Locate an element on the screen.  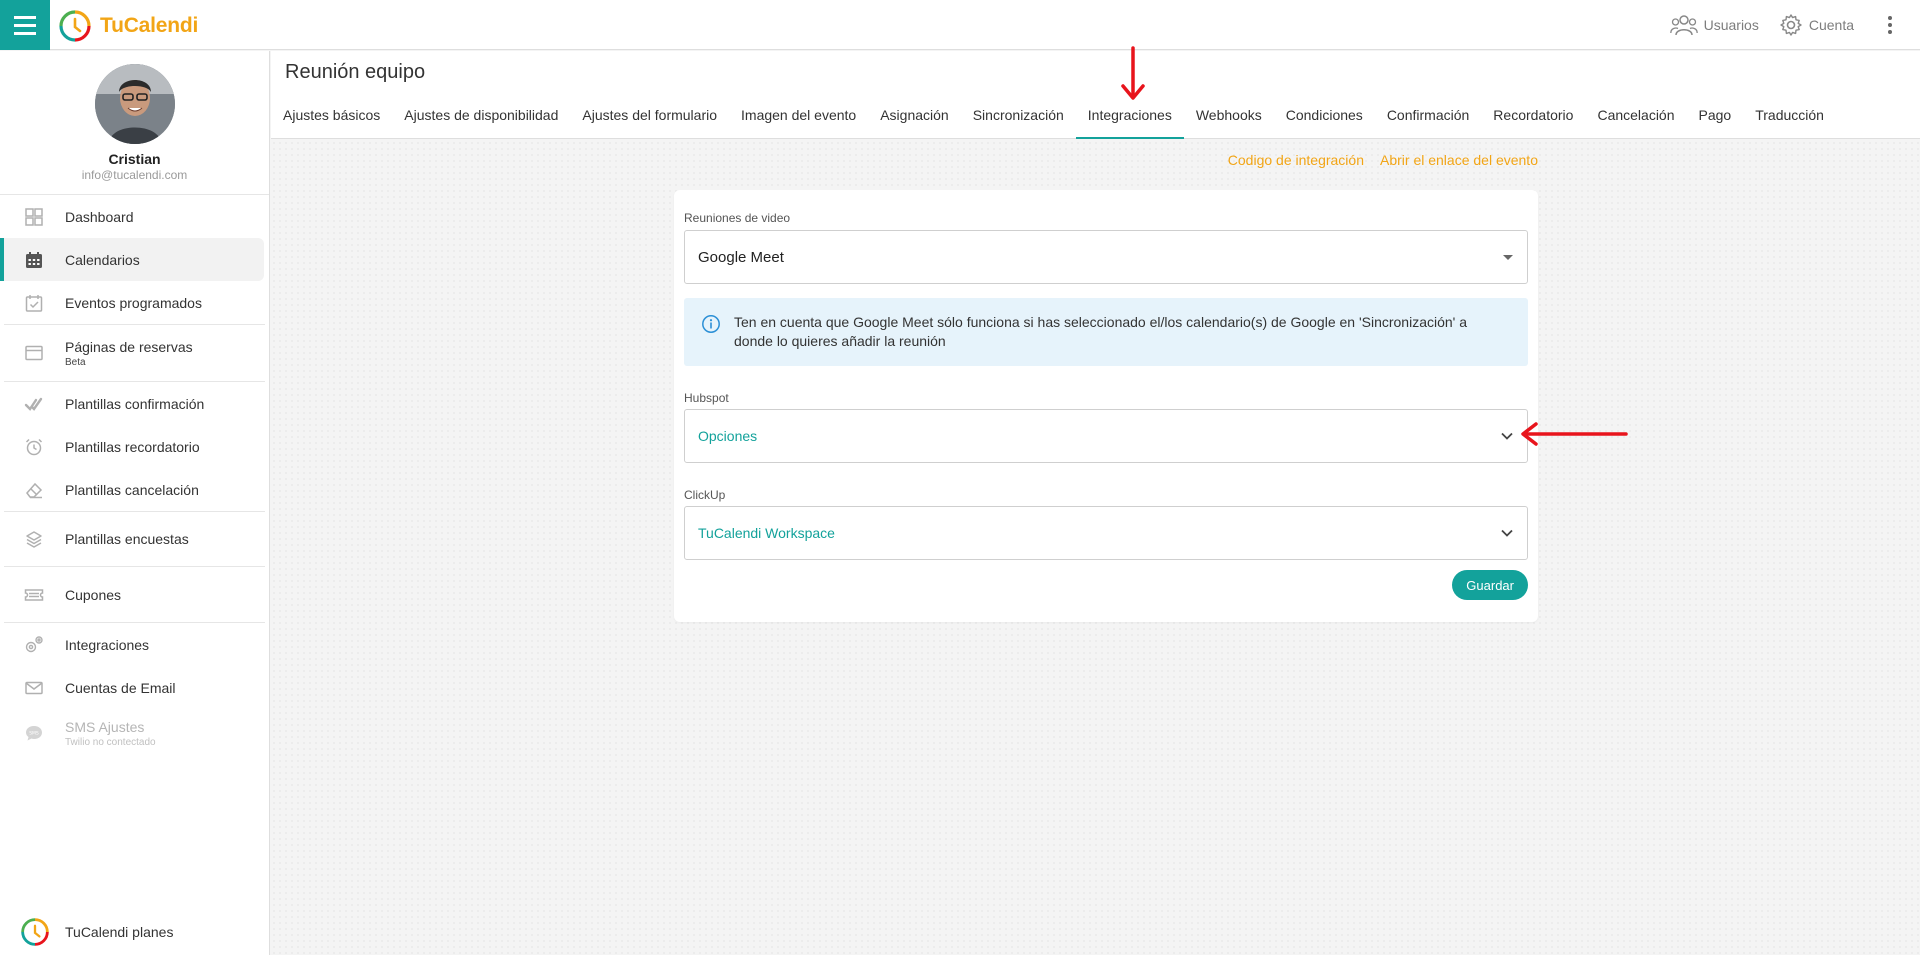
sidebar-item-label: Plantillas confirmación is located at coordinates (135, 403).